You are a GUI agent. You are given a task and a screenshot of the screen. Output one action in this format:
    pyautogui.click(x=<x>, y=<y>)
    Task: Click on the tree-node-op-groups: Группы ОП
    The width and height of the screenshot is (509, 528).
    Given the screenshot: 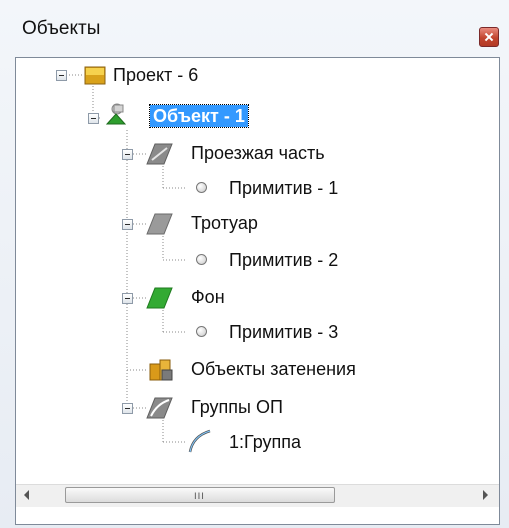 What is the action you would take?
    pyautogui.click(x=237, y=407)
    